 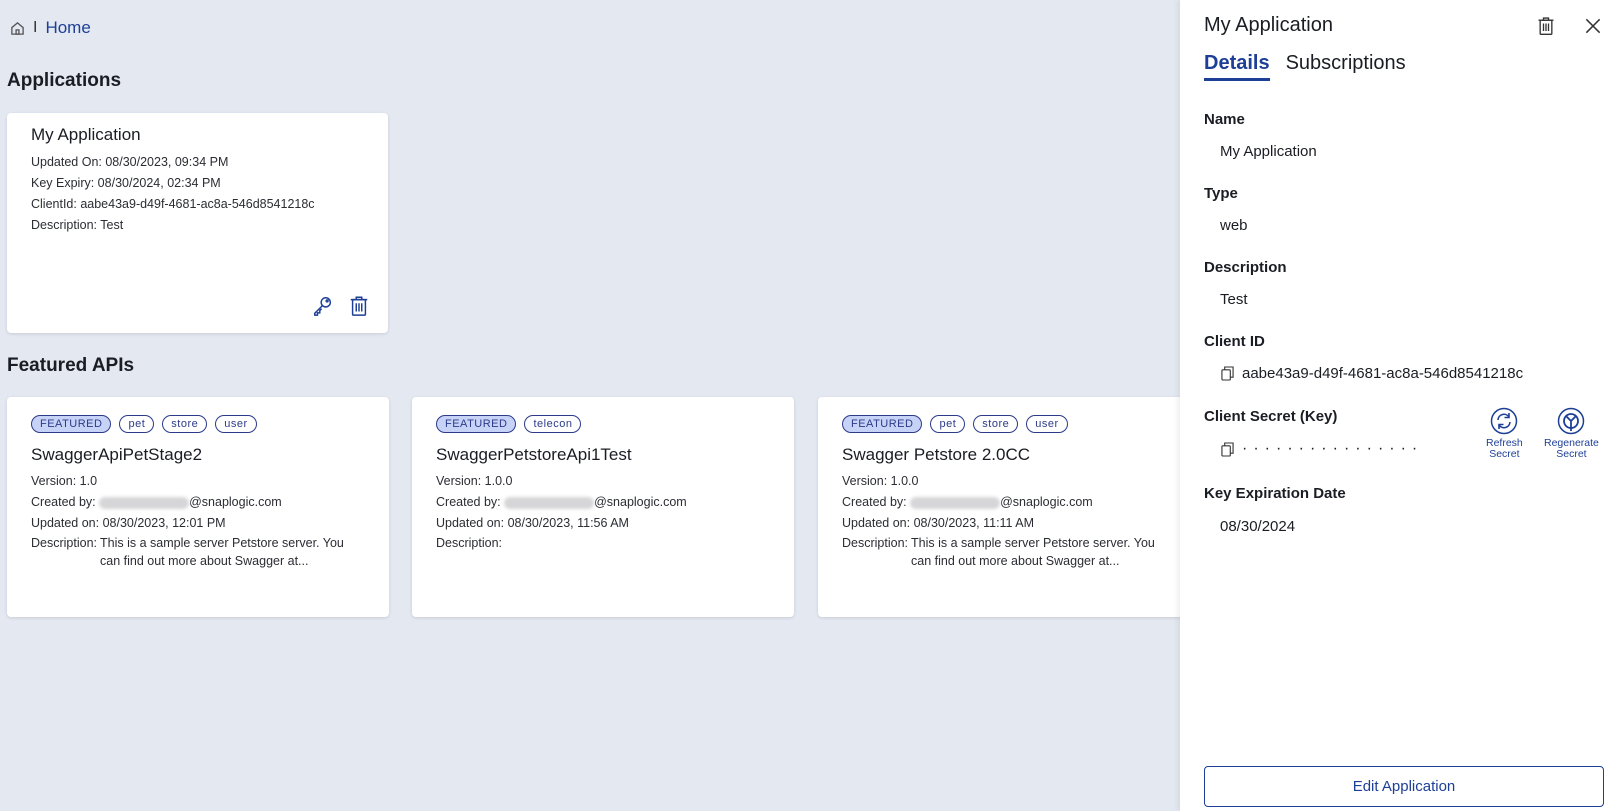 What do you see at coordinates (534, 454) in the screenshot?
I see `api-name: SwaggerPetstoreApi1Test` at bounding box center [534, 454].